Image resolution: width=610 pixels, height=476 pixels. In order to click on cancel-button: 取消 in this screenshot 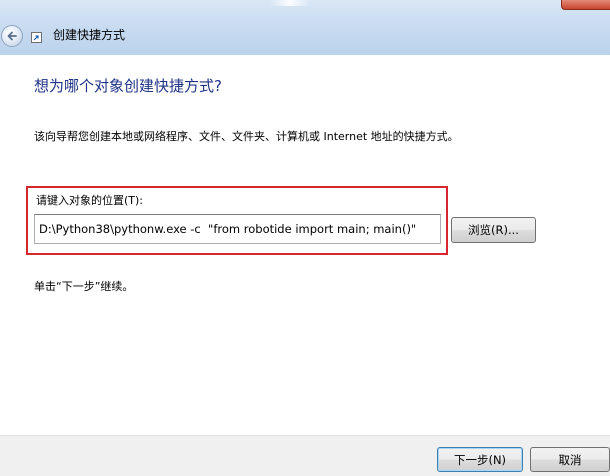, I will do `click(570, 459)`.